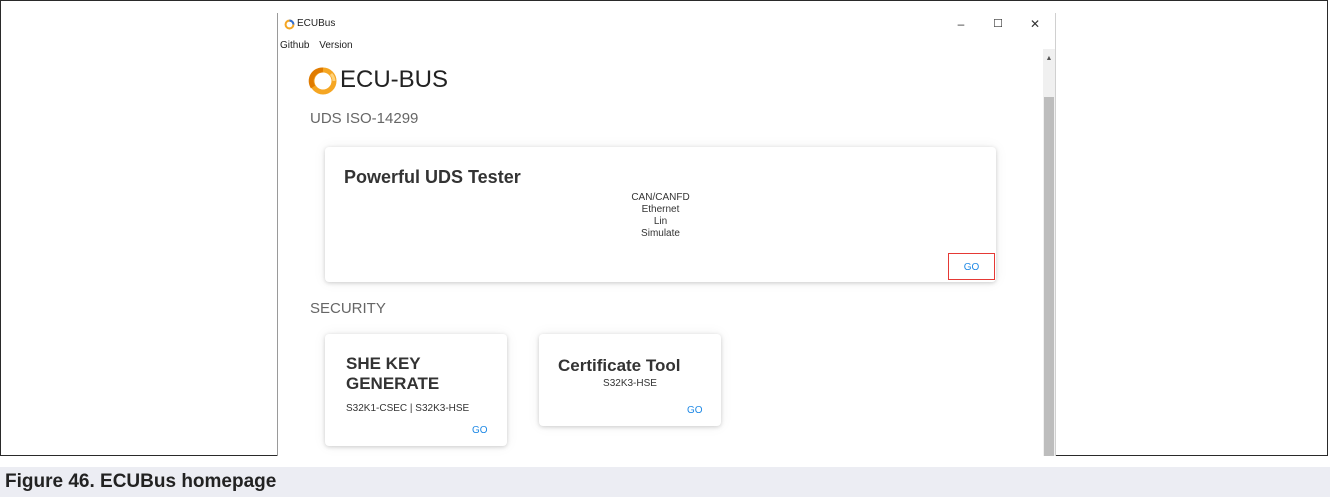 The width and height of the screenshot is (1330, 497). I want to click on section-uds-title: UDS ISO-14299, so click(364, 118).